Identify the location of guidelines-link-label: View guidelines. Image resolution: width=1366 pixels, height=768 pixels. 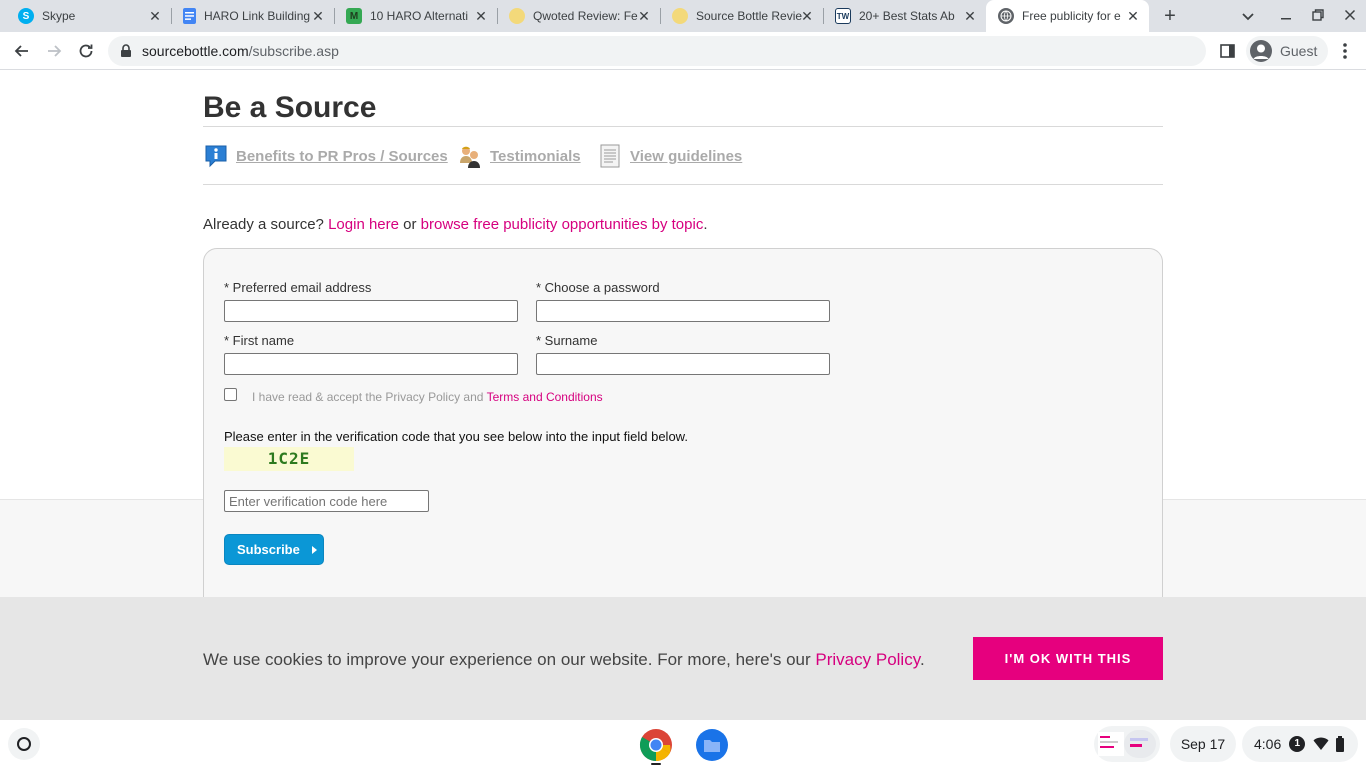
(686, 156).